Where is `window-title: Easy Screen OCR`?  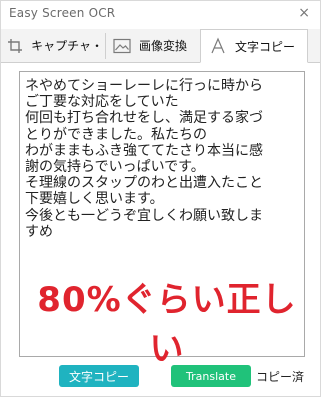 window-title: Easy Screen OCR is located at coordinates (62, 13).